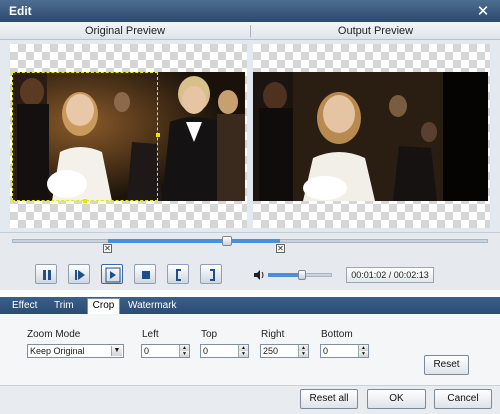 The image size is (500, 414). Describe the element at coordinates (68, 306) in the screenshot. I see `tab-trim: Trim` at that location.